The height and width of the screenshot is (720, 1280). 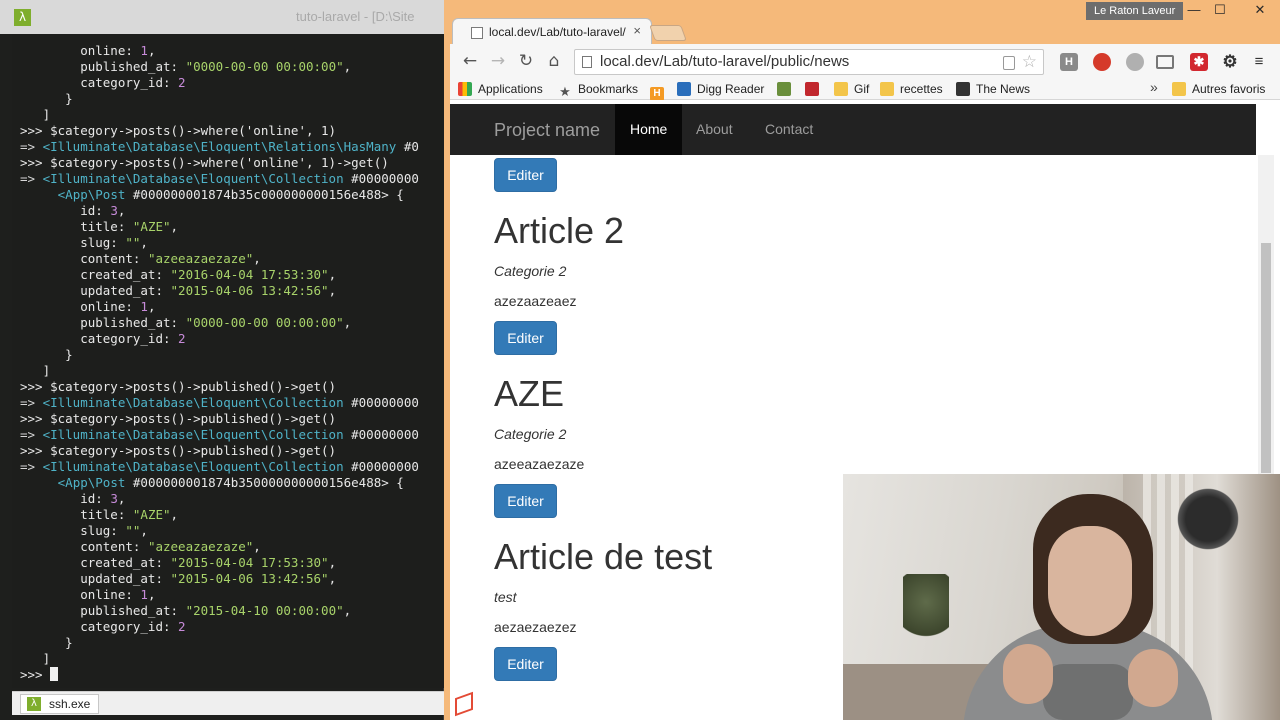 I want to click on plant, so click(x=926, y=609).